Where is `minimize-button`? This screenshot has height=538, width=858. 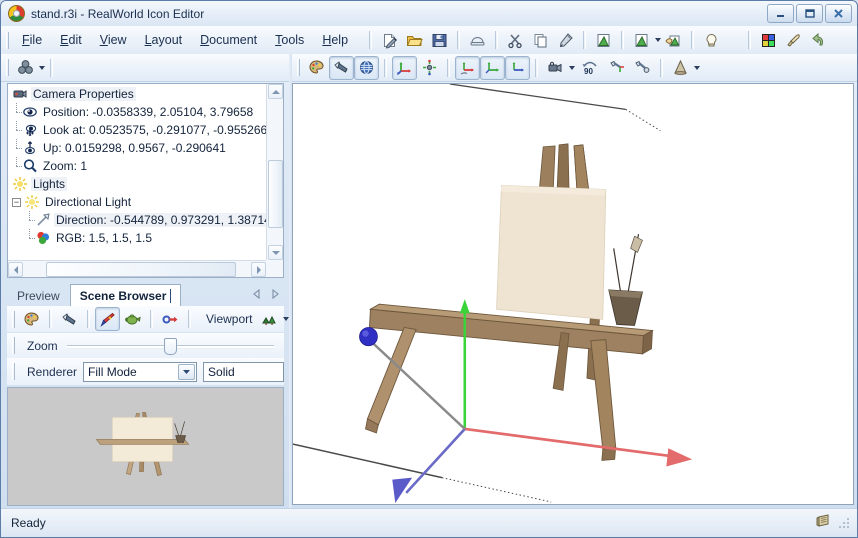 minimize-button is located at coordinates (780, 13).